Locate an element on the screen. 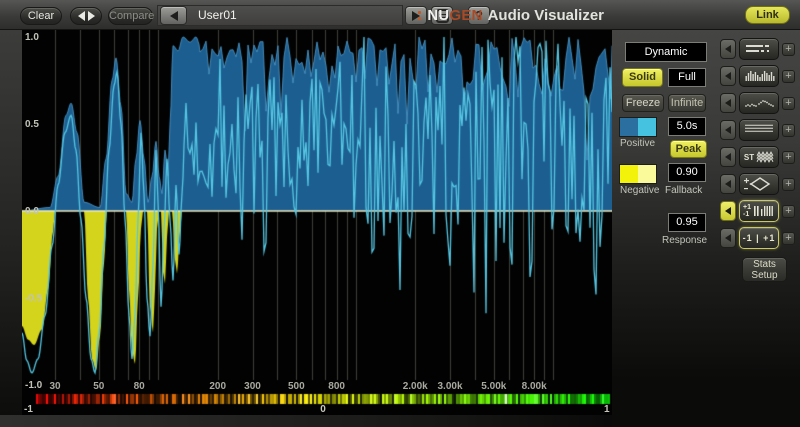 Image resolution: width=800 pixels, height=427 pixels. correlation-meter-view-button: -1 | +1 is located at coordinates (759, 238).